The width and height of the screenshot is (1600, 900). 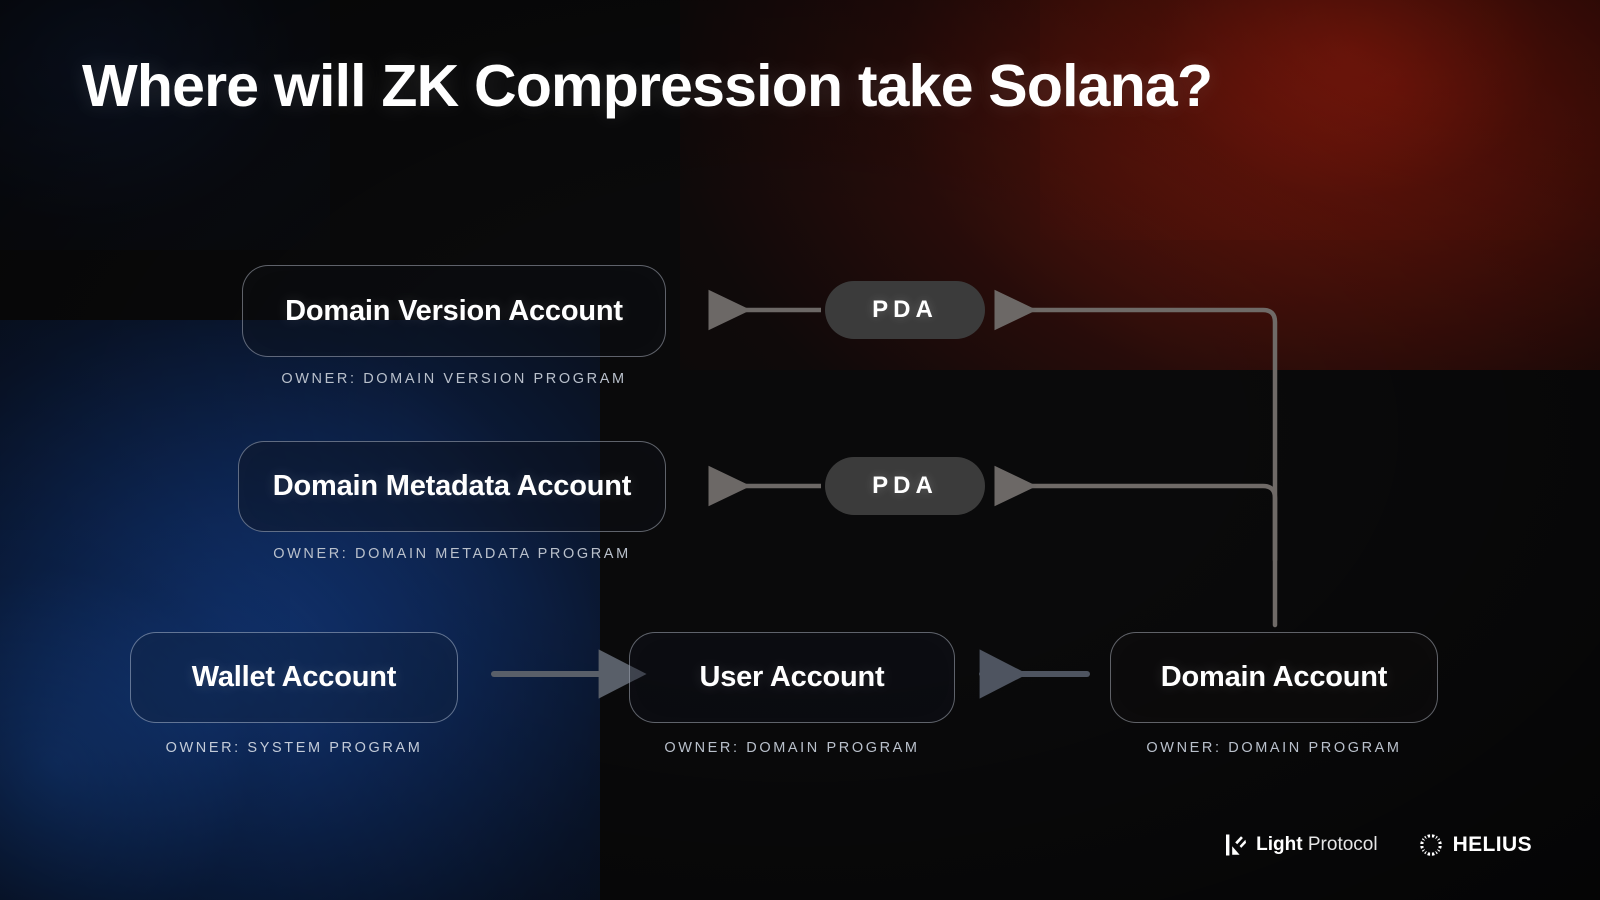 I want to click on node-caption-wallet-account: OWNER: SYSTEM PROGRAM, so click(x=294, y=748).